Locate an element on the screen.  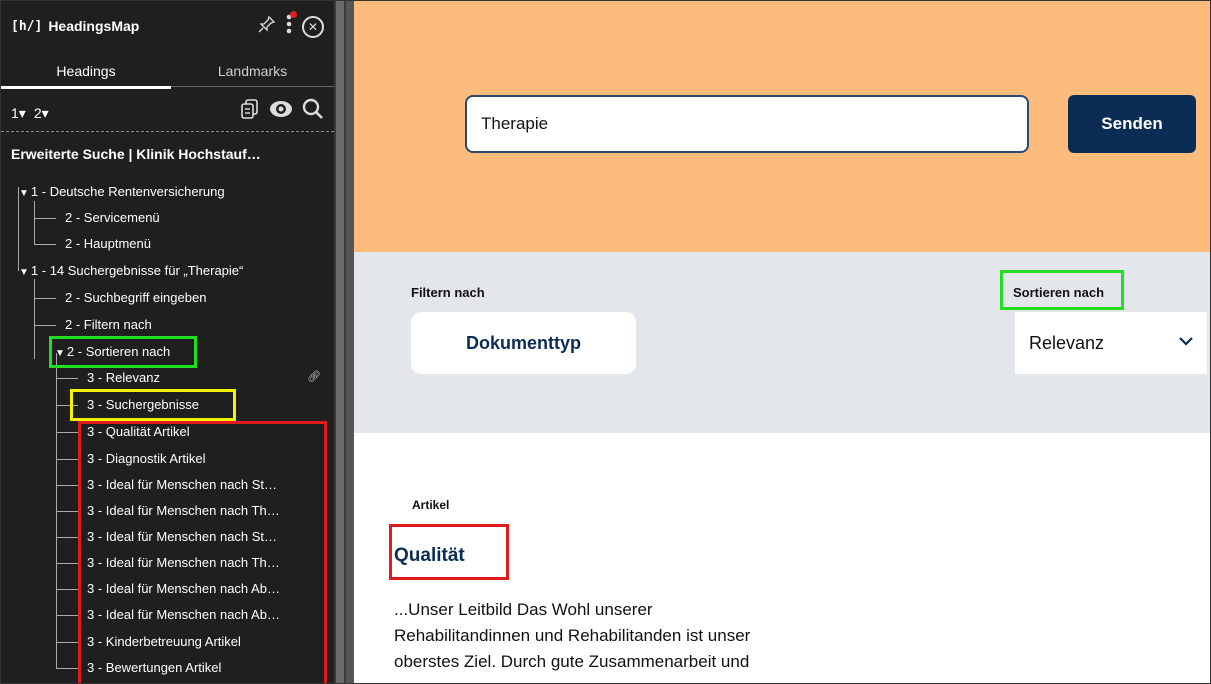
tree-item-h1: ▼ 1 - Deutsche Rentenversicherung is located at coordinates (122, 192).